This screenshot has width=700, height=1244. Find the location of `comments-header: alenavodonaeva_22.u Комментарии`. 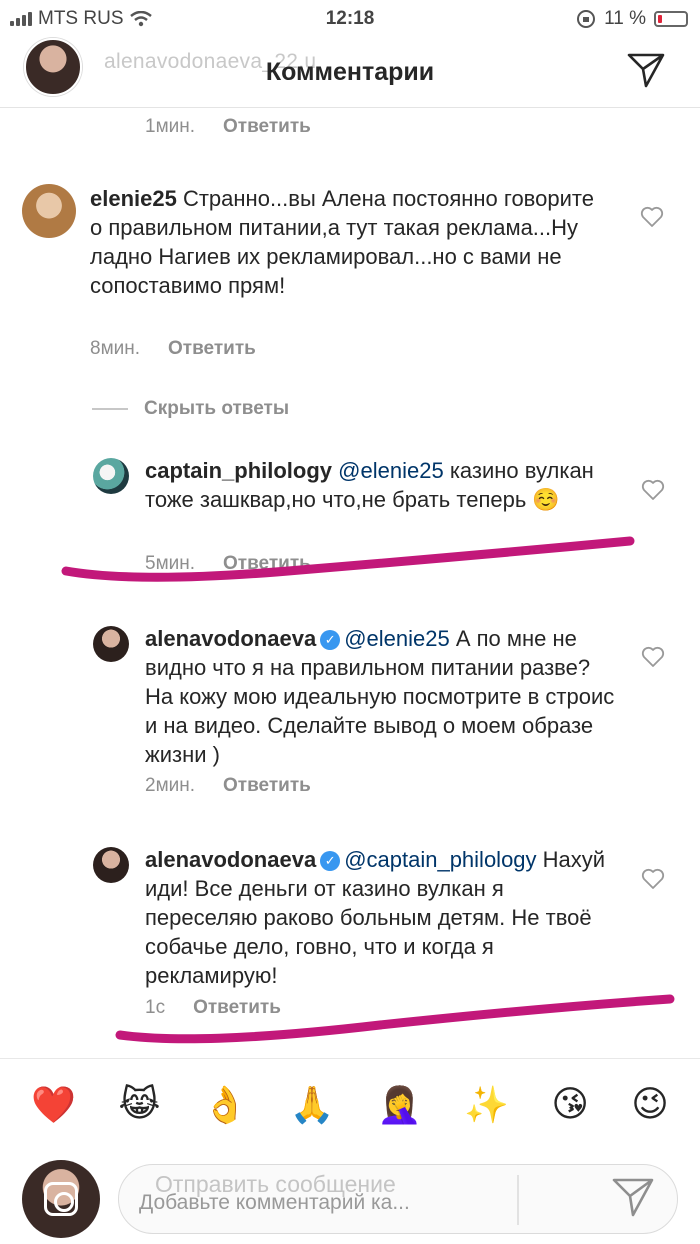

comments-header: alenavodonaeva_22.u Комментарии is located at coordinates (350, 72).